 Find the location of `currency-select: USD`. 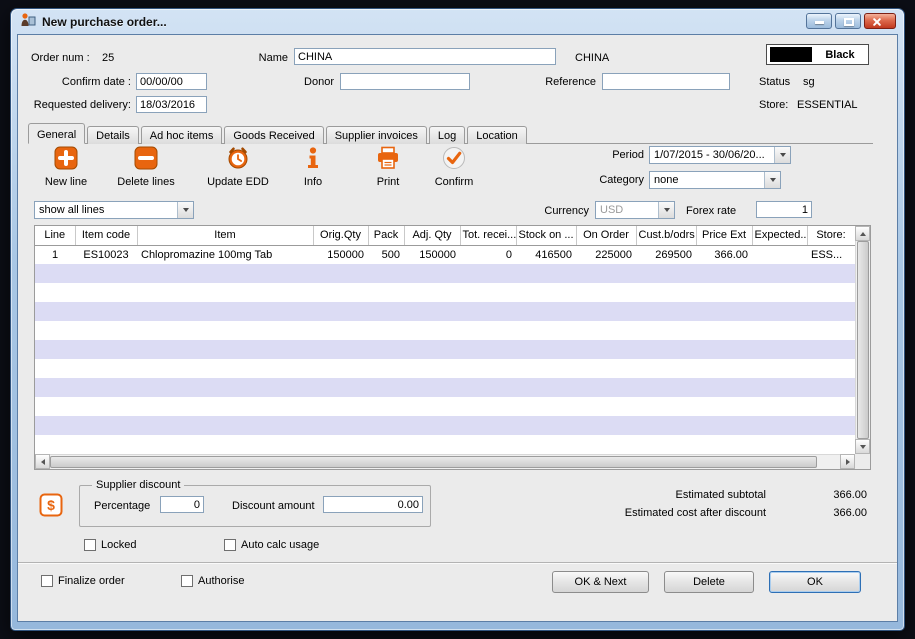

currency-select: USD is located at coordinates (635, 210).